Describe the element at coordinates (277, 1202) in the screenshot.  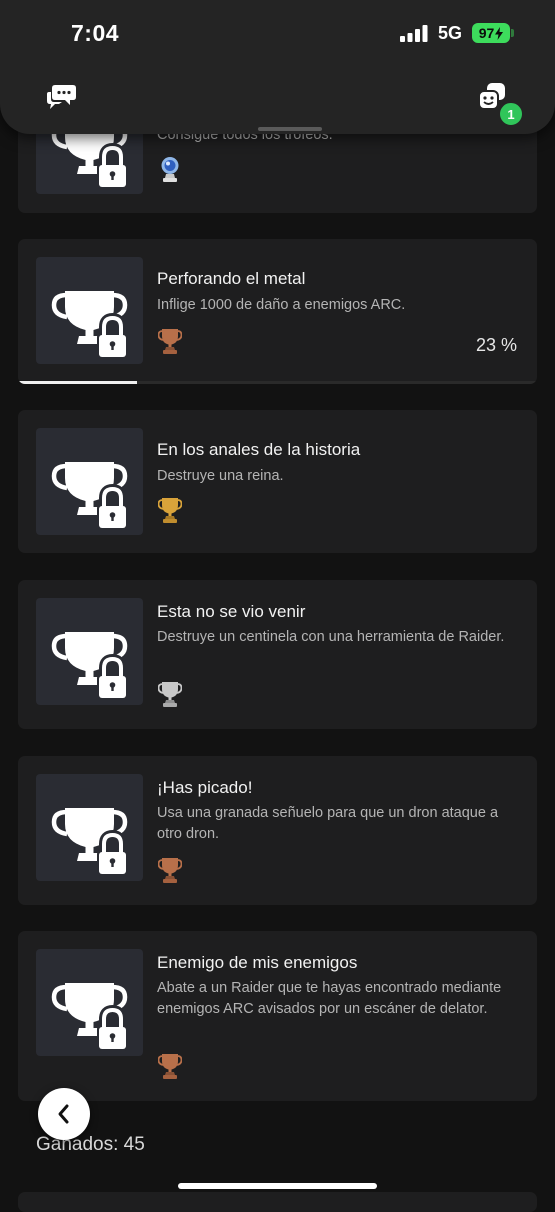
I see `trophy-card-partial` at that location.